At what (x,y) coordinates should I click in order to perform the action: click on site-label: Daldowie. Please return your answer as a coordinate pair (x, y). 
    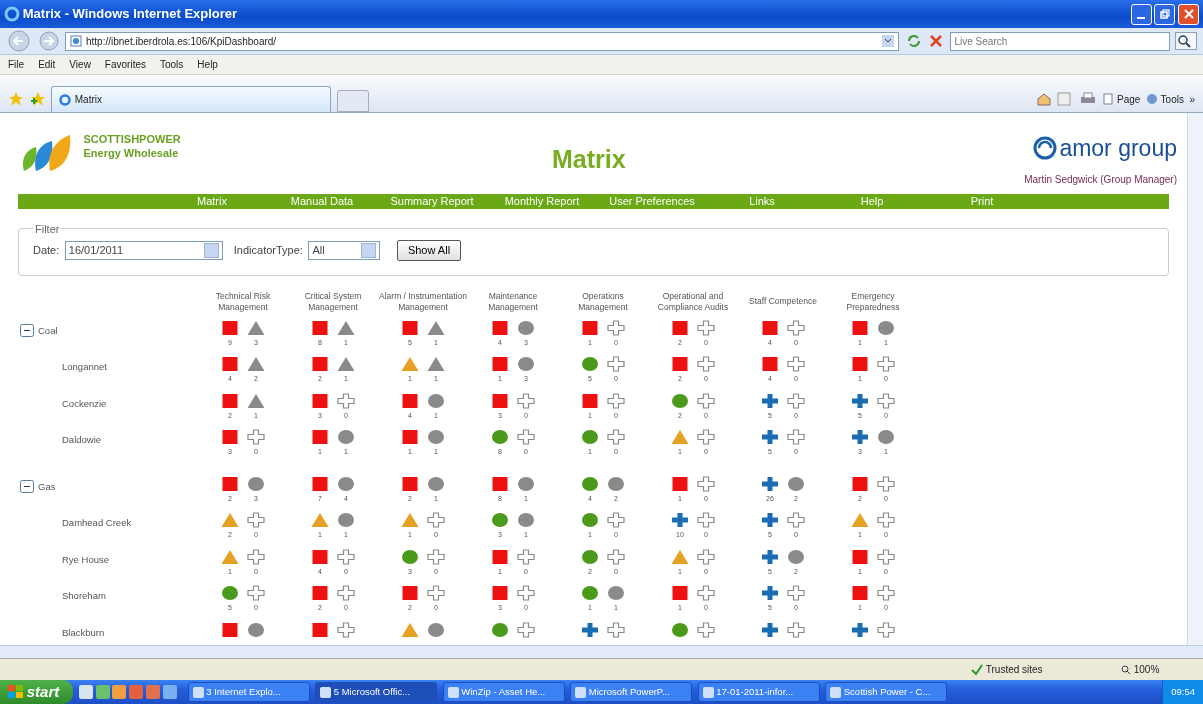
    Looking at the image, I should click on (82, 440).